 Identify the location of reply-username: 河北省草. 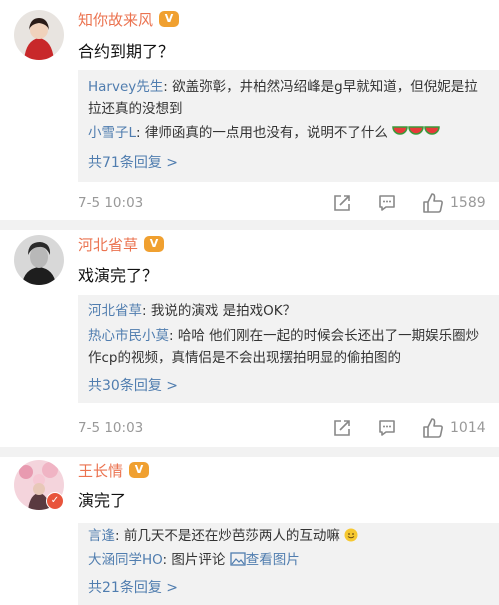
(115, 311).